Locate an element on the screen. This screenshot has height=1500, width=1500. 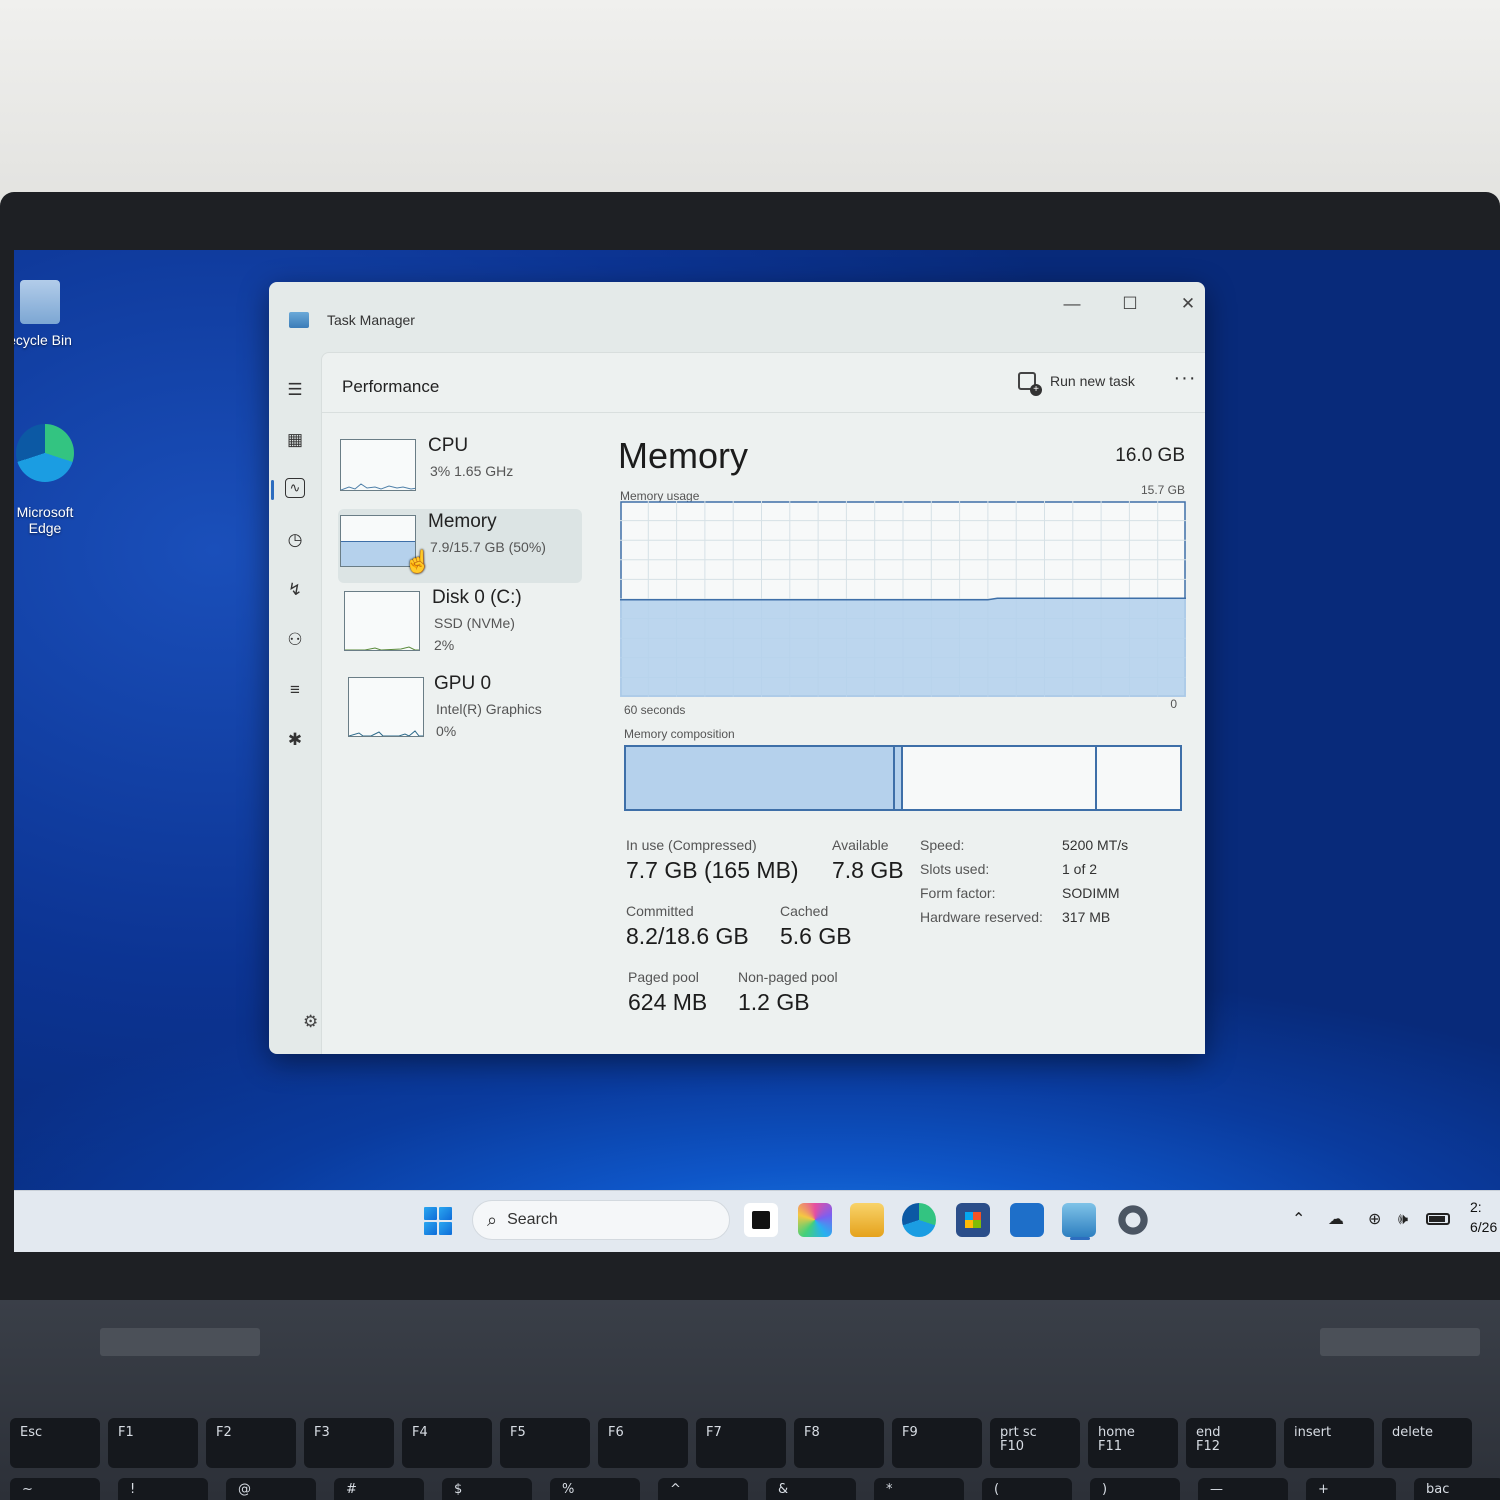
key-fn: F9 is located at coordinates (937, 1443).